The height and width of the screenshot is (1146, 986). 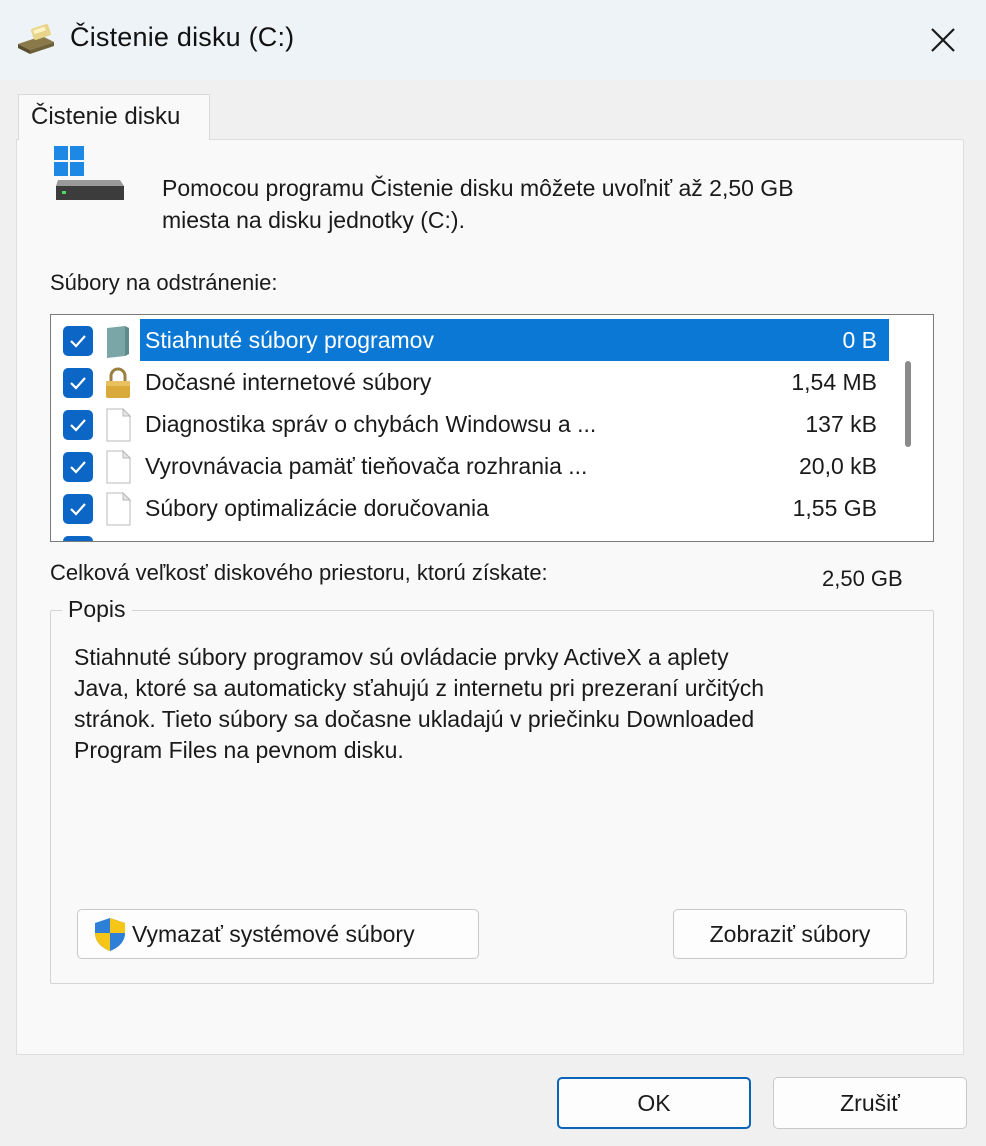 What do you see at coordinates (862, 578) in the screenshot?
I see `total-space-value: 2,50 GB` at bounding box center [862, 578].